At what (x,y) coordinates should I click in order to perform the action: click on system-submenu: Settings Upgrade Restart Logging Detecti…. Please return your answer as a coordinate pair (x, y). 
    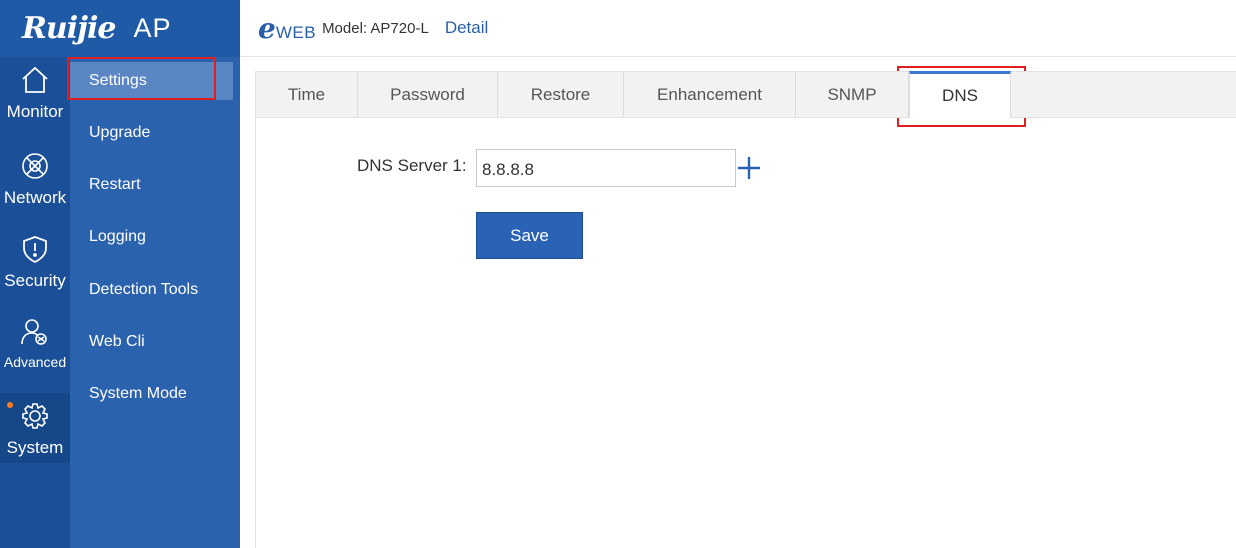
    Looking at the image, I should click on (155, 302).